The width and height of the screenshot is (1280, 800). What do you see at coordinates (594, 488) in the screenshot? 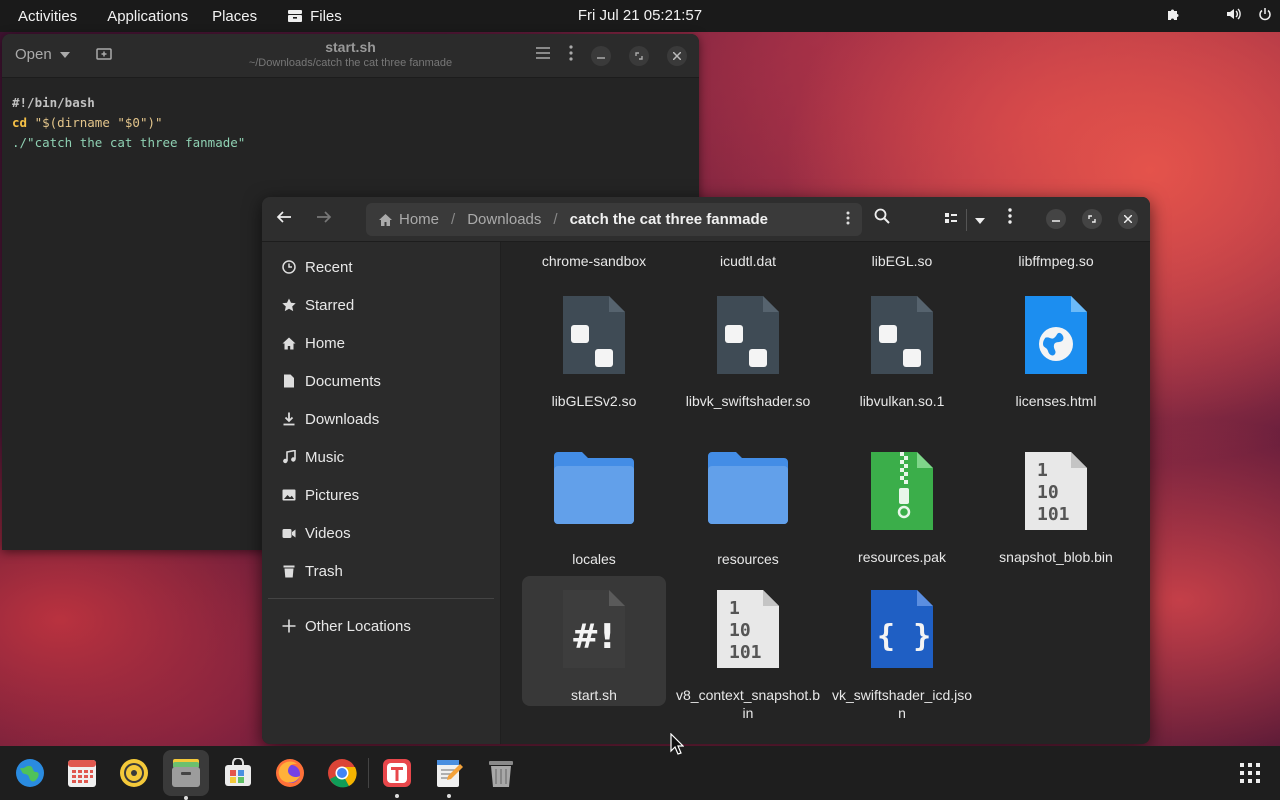
I see `folder-icon` at bounding box center [594, 488].